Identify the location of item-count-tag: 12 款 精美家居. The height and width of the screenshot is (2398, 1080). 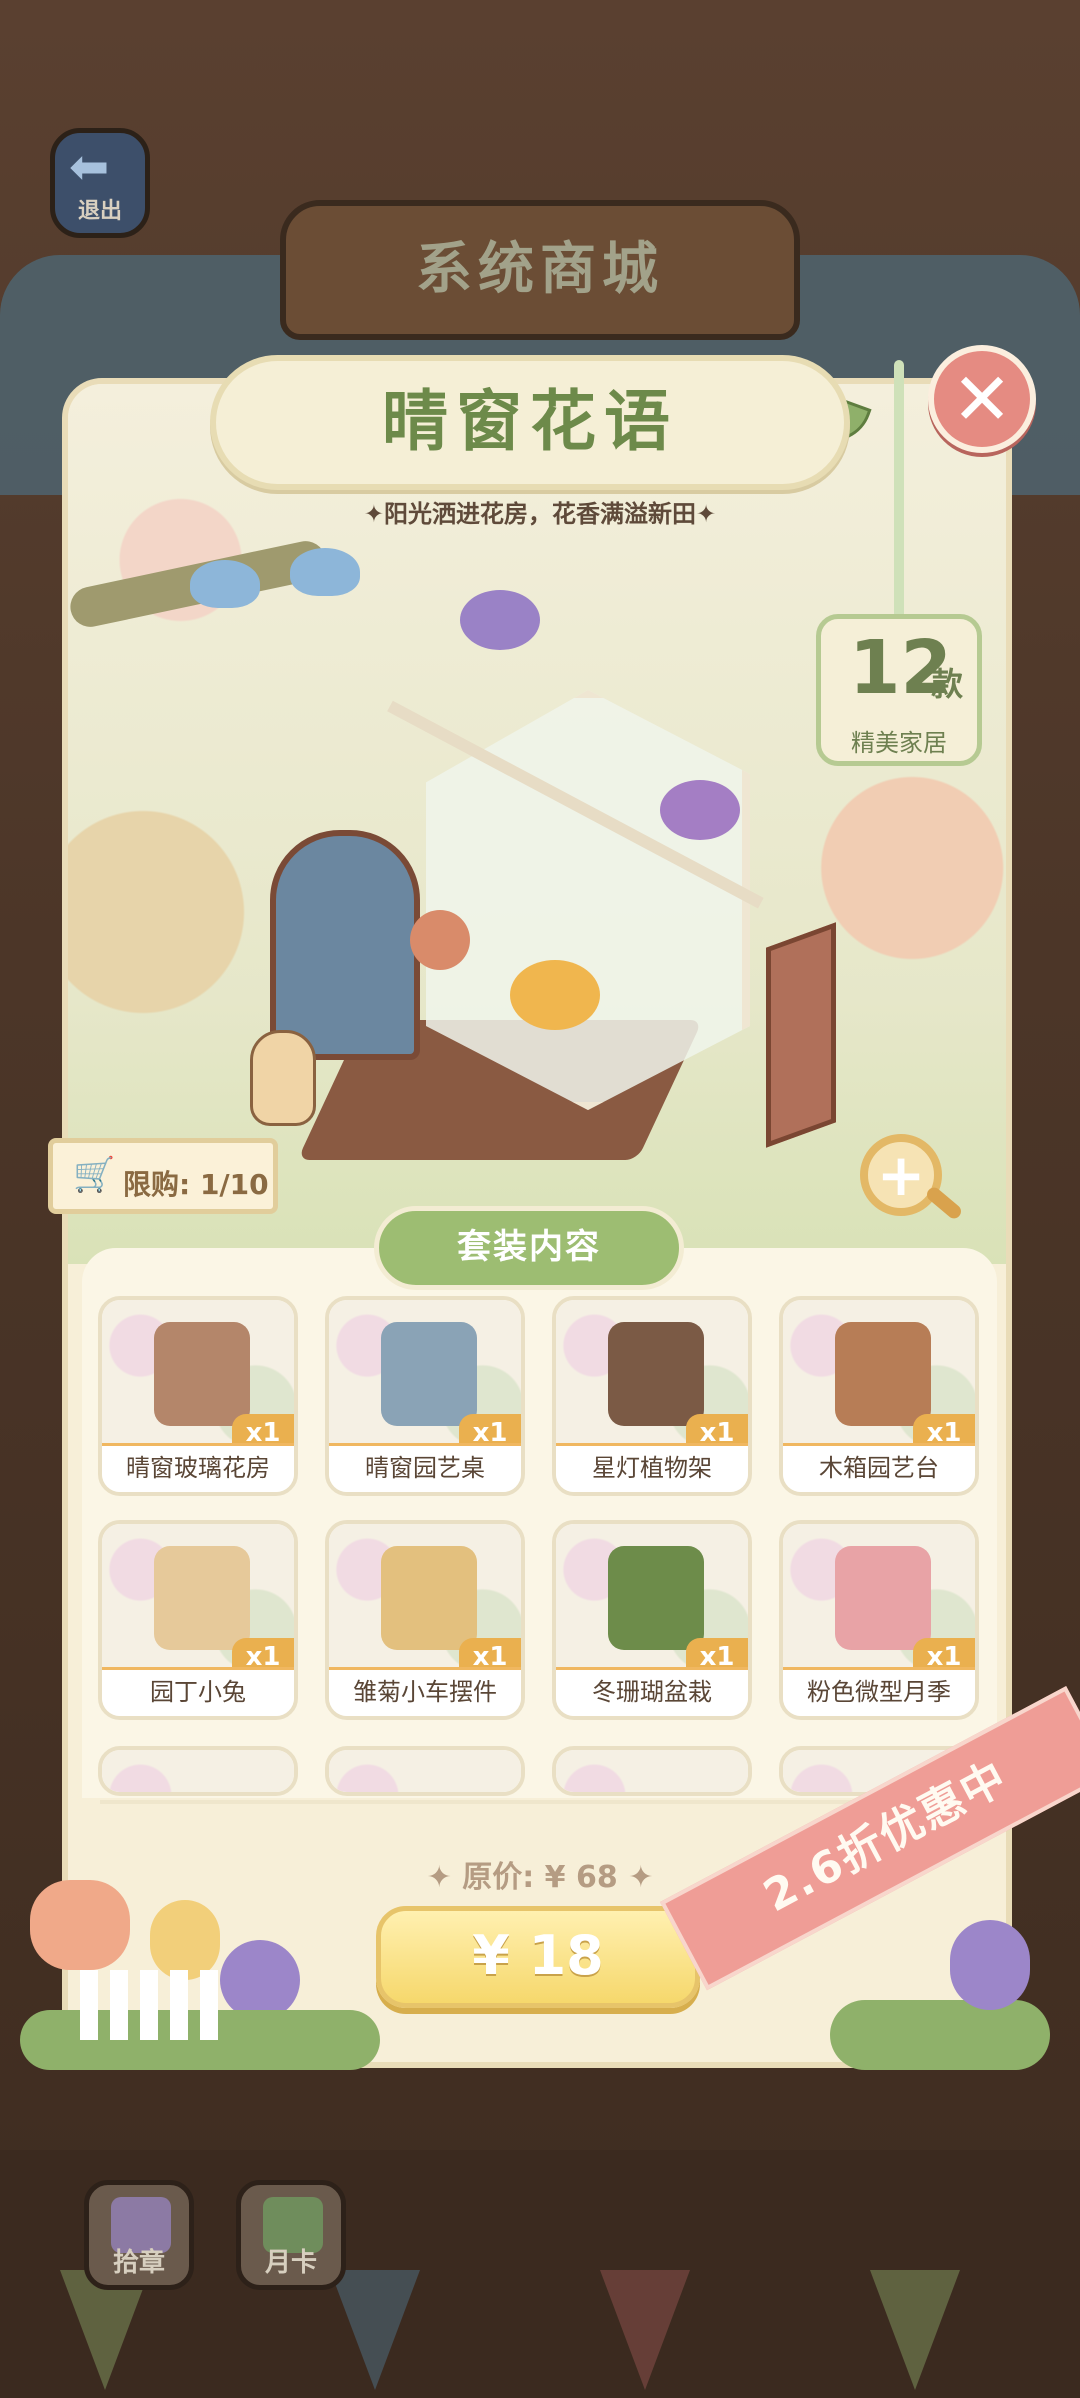
(899, 690).